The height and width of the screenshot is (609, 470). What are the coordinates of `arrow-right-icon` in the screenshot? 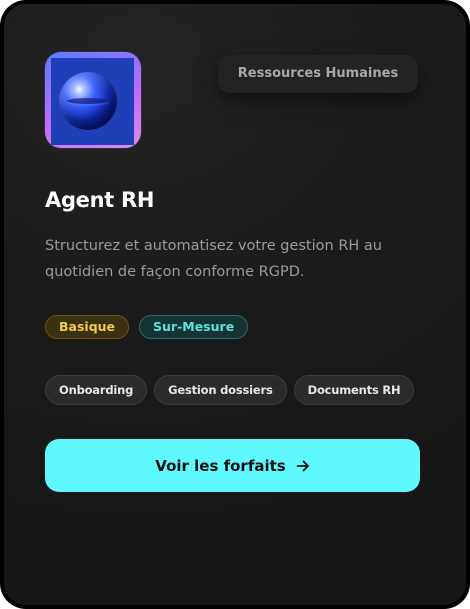 It's located at (302, 465).